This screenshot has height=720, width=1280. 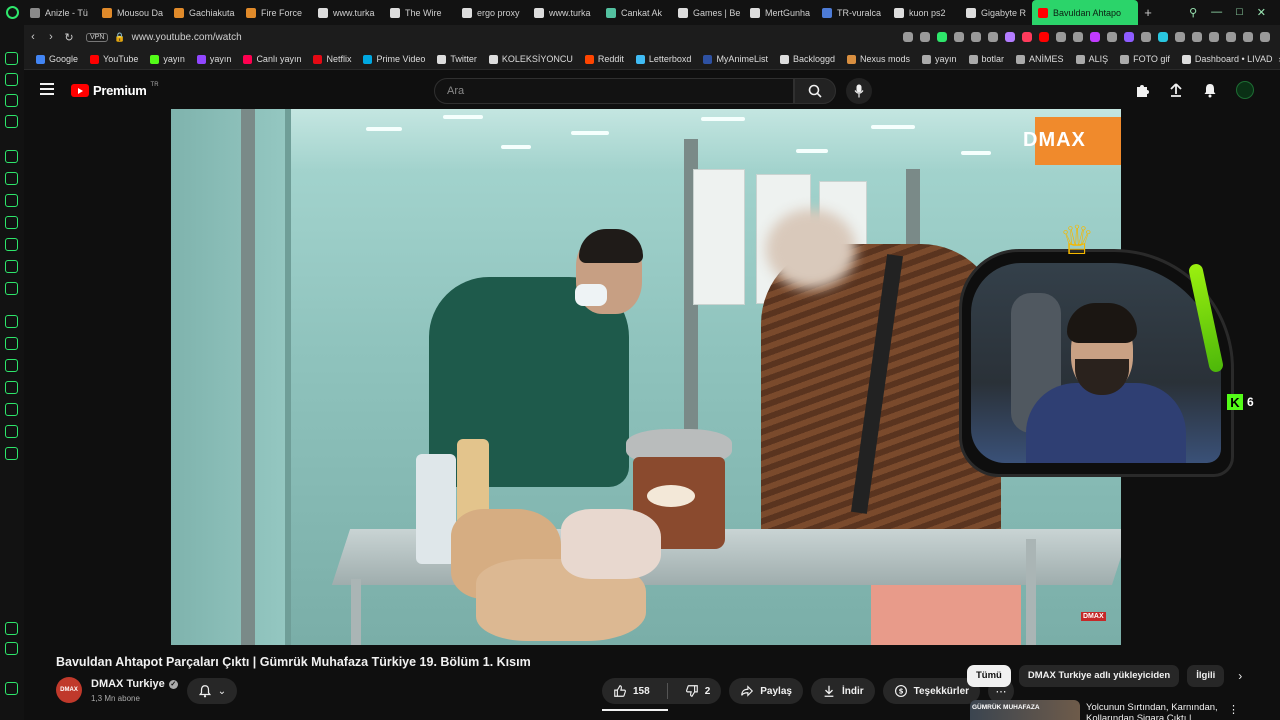 What do you see at coordinates (420, 12) in the screenshot?
I see `tab: The Wire` at bounding box center [420, 12].